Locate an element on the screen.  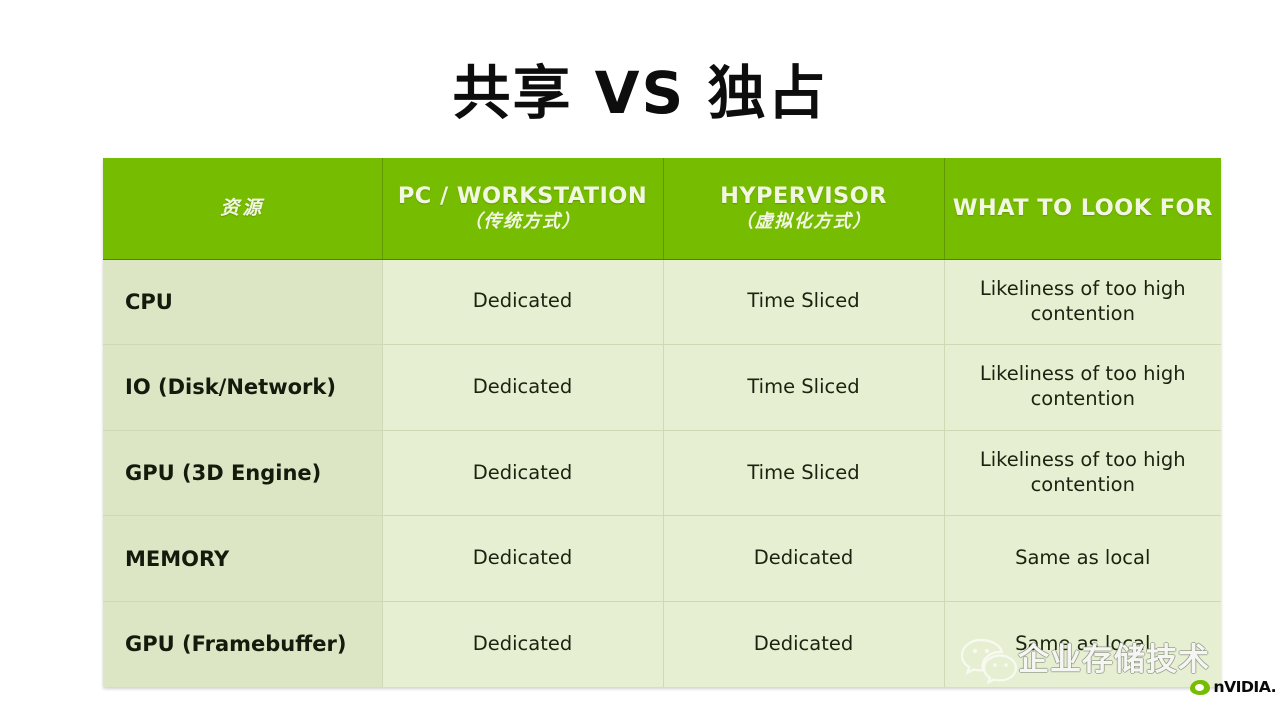
column-header-pc-workstation: PC / WORKSTATION （传统方式） is located at coordinates (523, 209).